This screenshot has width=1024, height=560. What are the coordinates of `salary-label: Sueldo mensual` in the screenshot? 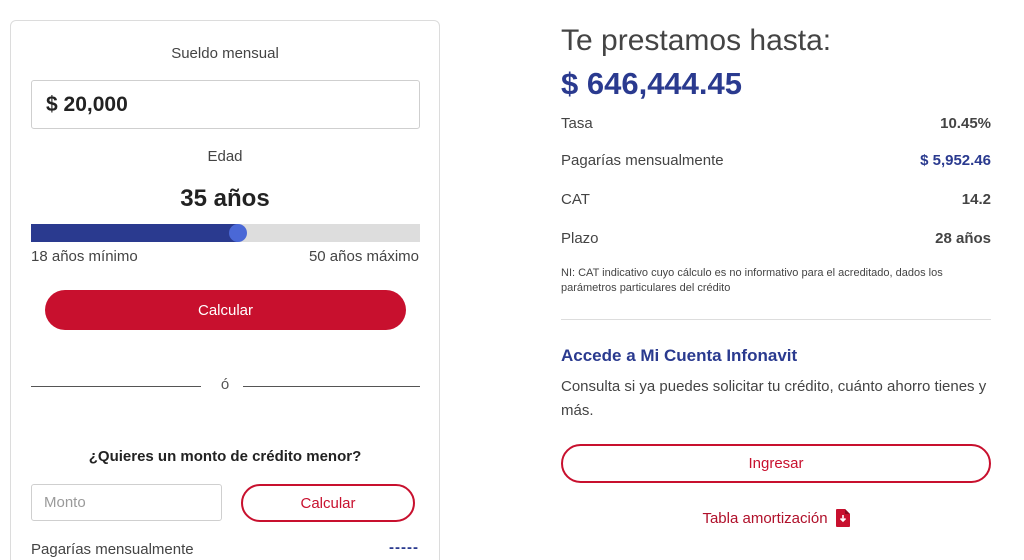 It's located at (225, 53).